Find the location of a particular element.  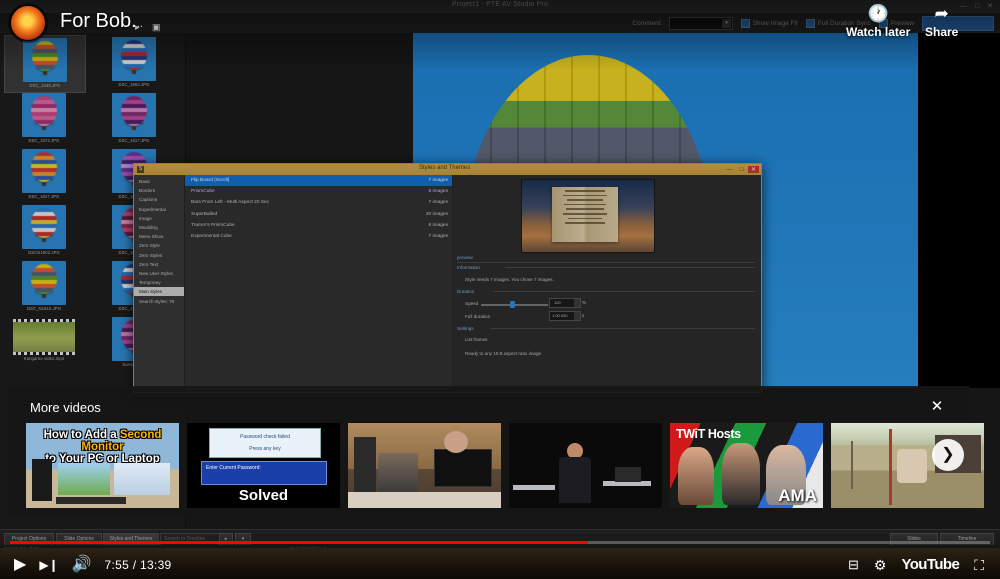

playlist-icon: ▣ is located at coordinates (156, 27).